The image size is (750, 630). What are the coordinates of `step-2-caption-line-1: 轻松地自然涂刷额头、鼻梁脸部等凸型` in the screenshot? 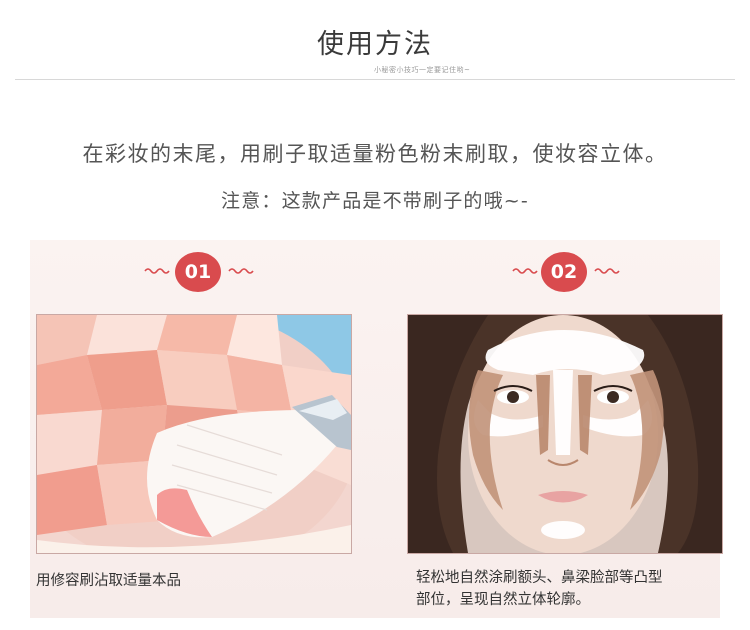 It's located at (539, 578).